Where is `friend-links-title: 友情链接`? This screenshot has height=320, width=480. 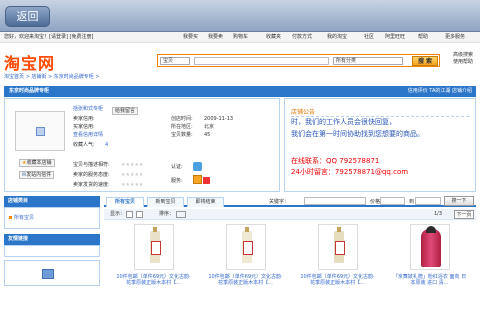 friend-links-title: 友情链接 is located at coordinates (52, 239).